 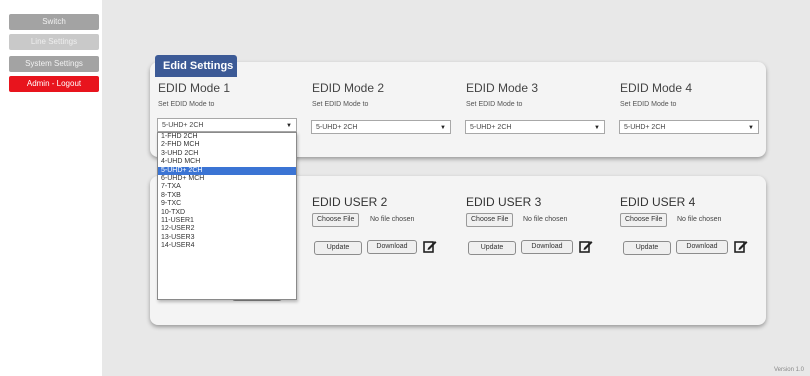 What do you see at coordinates (644, 220) in the screenshot?
I see `user-4-choose-file-button: Choose File` at bounding box center [644, 220].